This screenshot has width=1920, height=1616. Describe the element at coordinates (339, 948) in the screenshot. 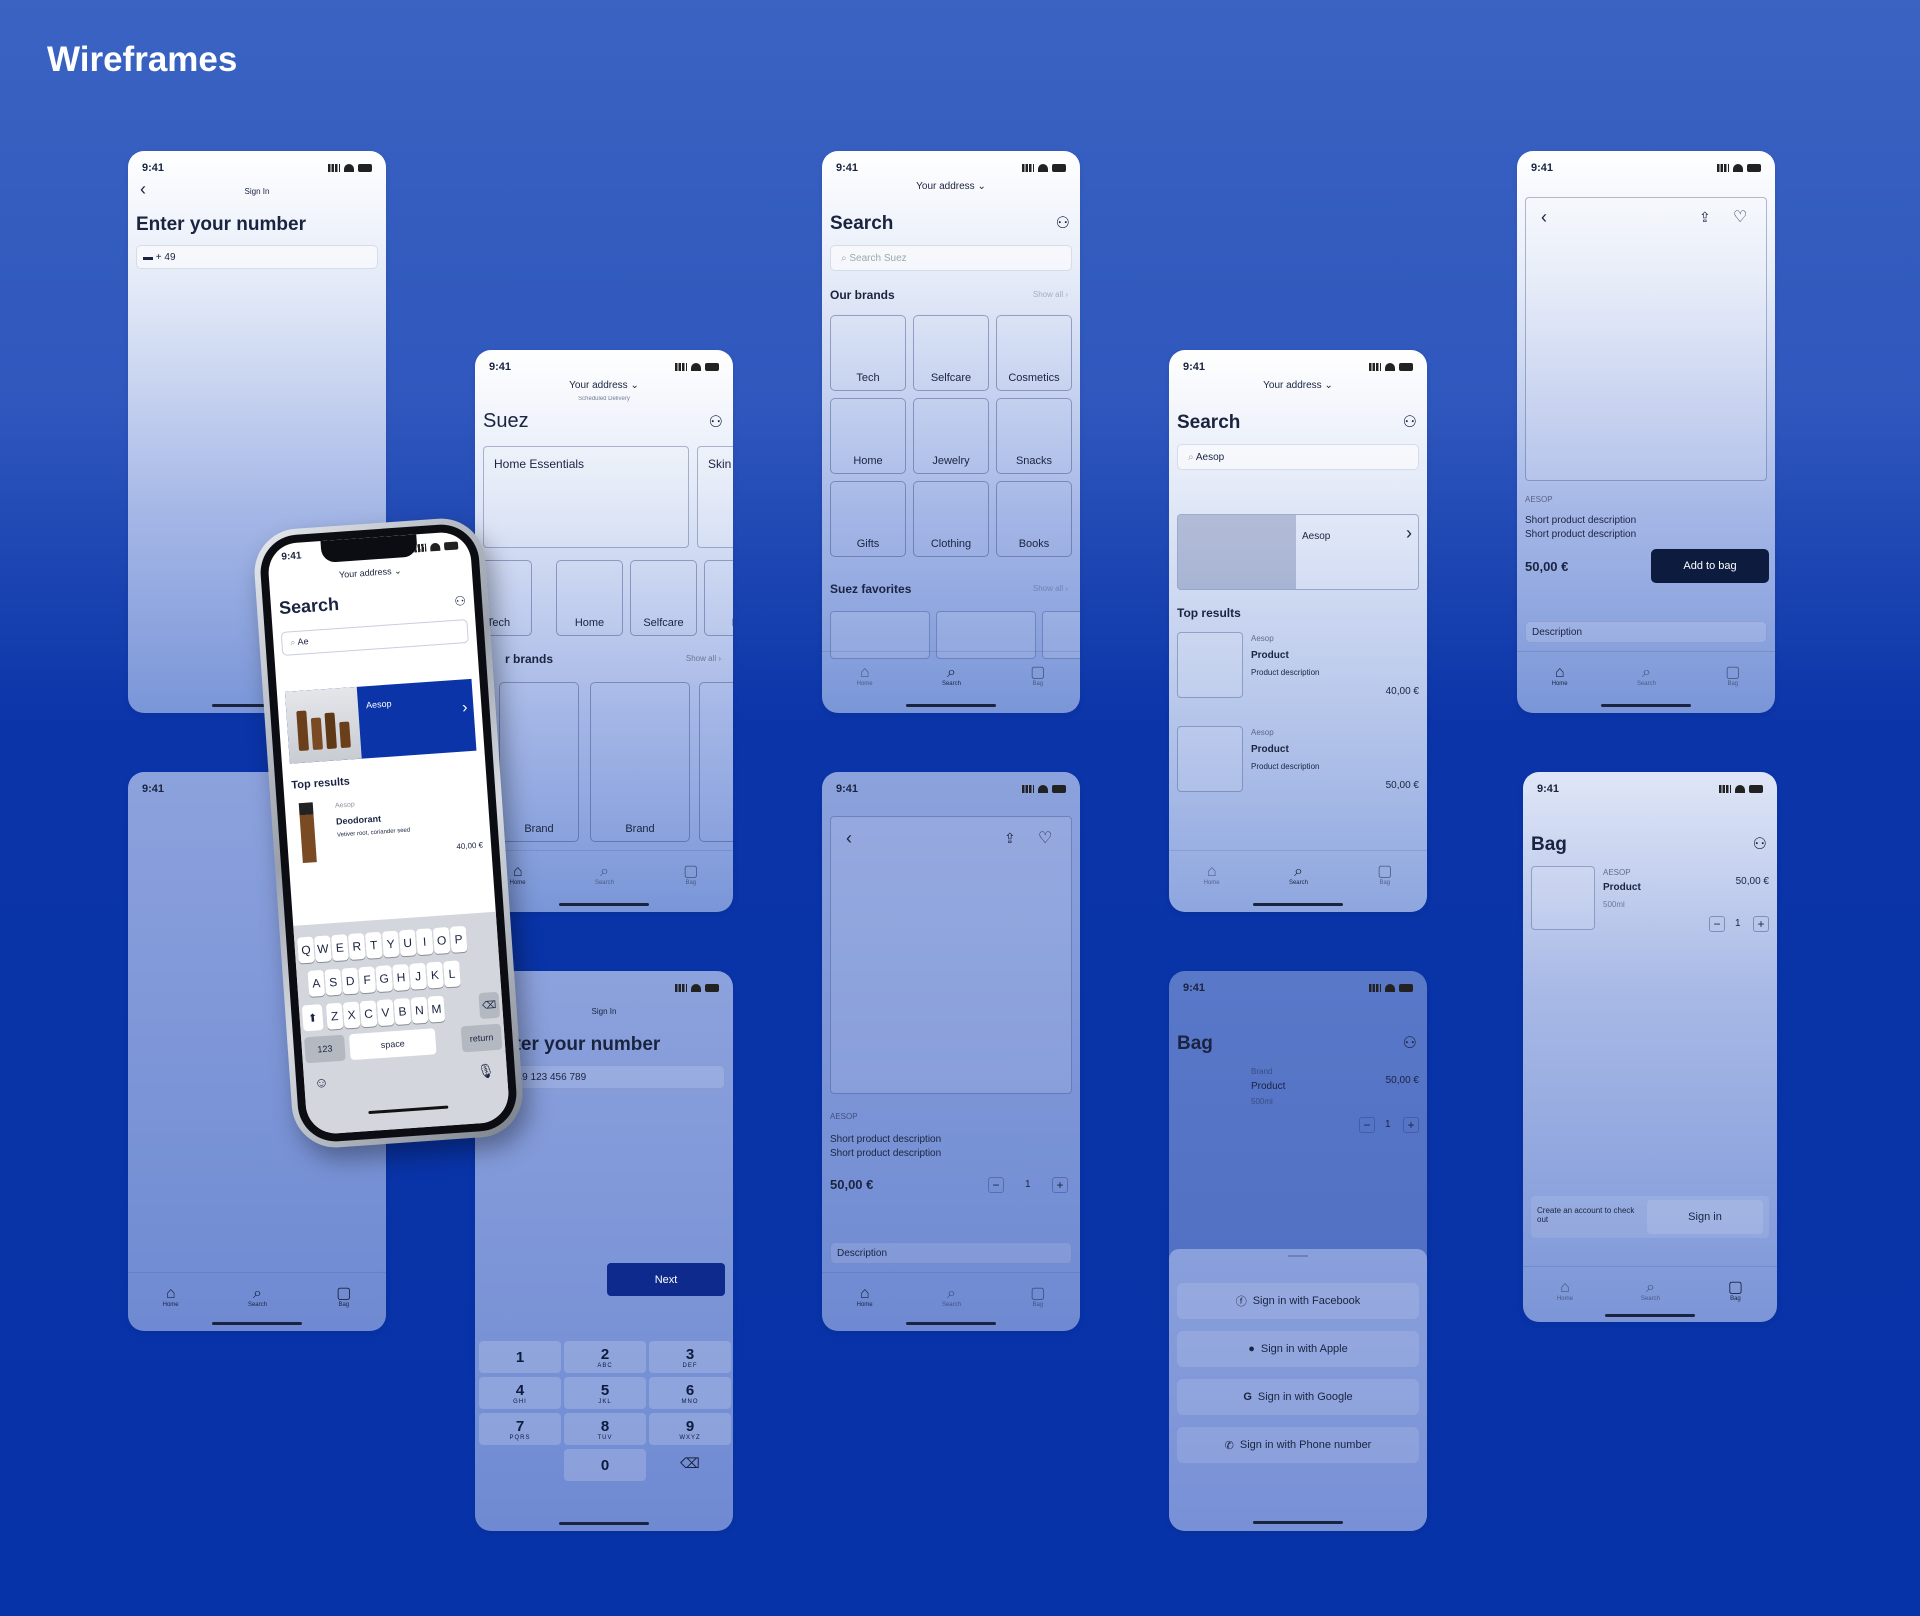

I see `key-e: E` at that location.